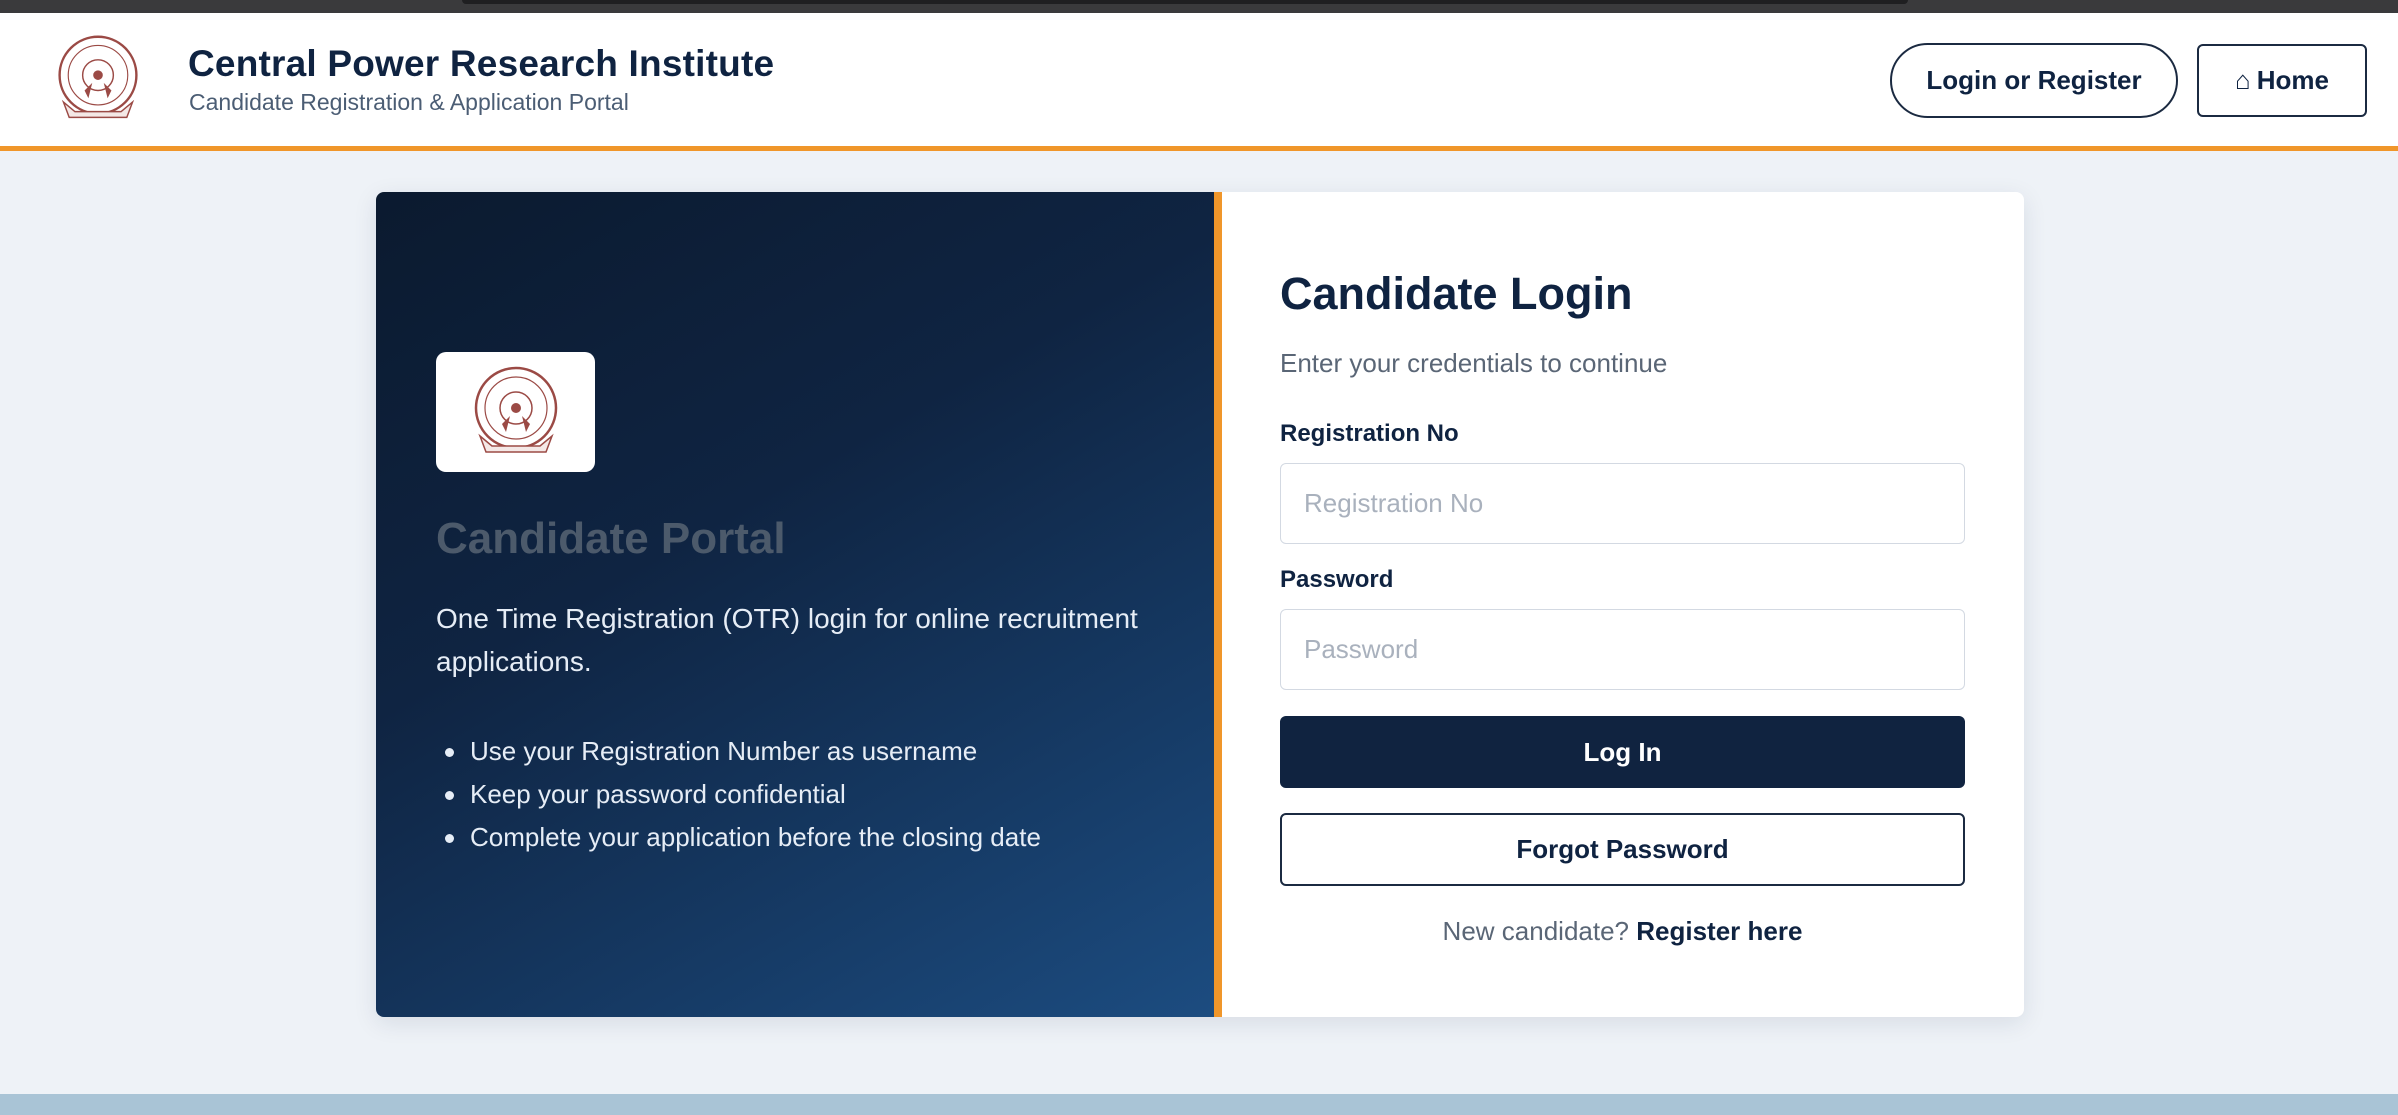  I want to click on password-label: Password, so click(1337, 579).